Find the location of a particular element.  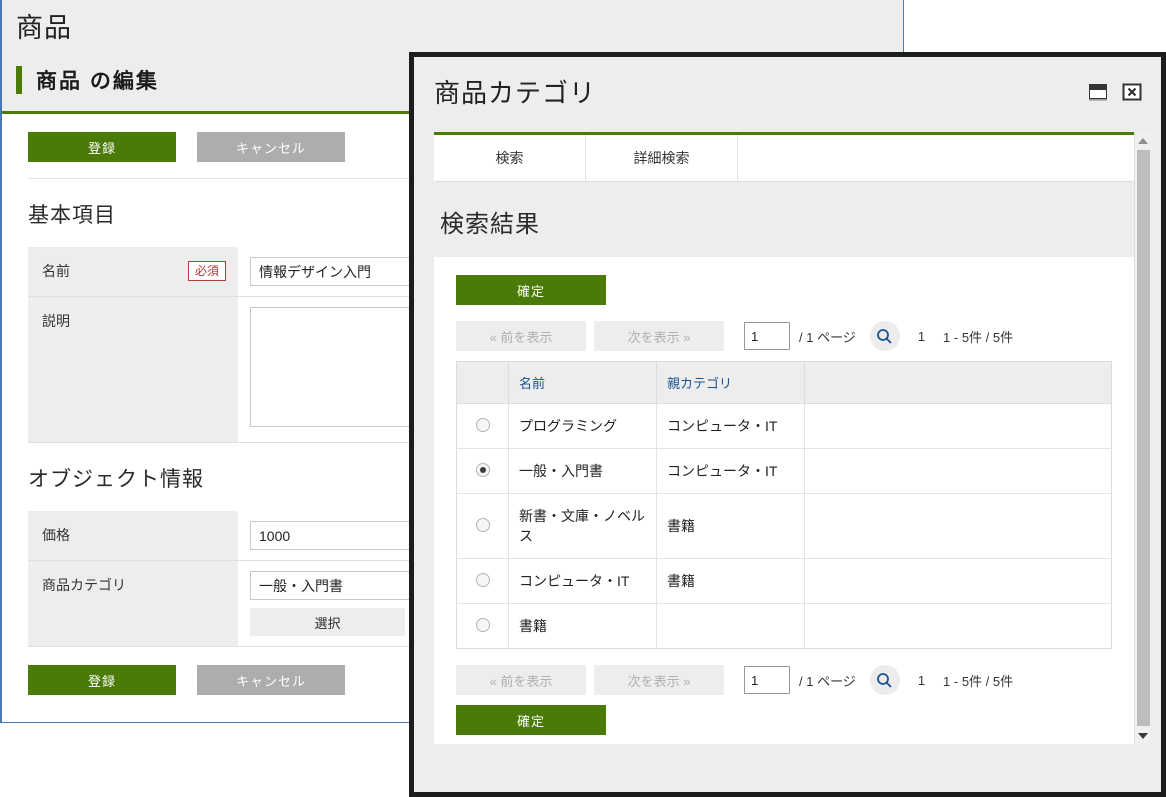

modal-titlebar: 商品カテゴリ is located at coordinates (787, 89).